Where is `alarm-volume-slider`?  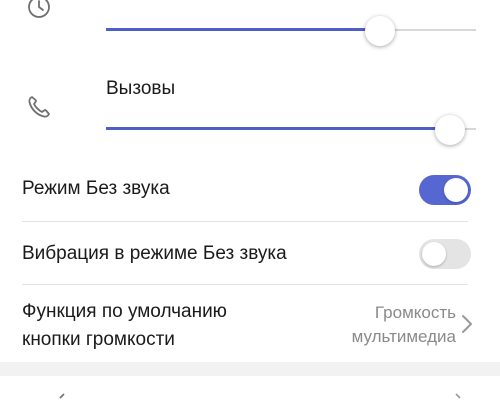
alarm-volume-slider is located at coordinates (291, 31).